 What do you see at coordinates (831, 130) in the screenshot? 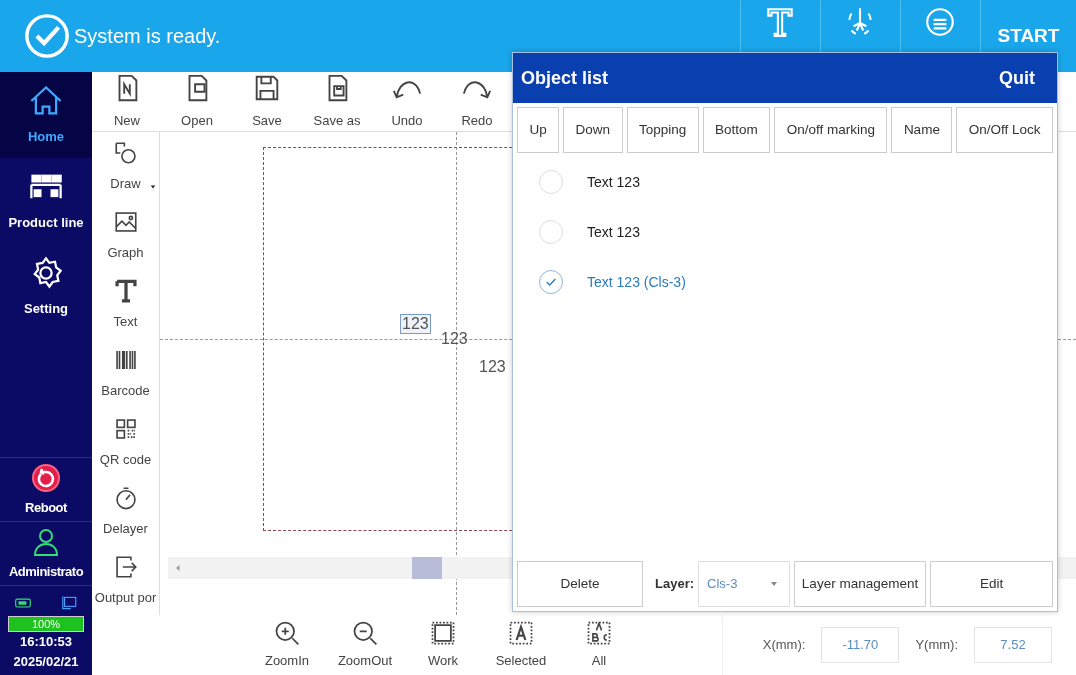
I see `toolbar-button: On/off marking` at bounding box center [831, 130].